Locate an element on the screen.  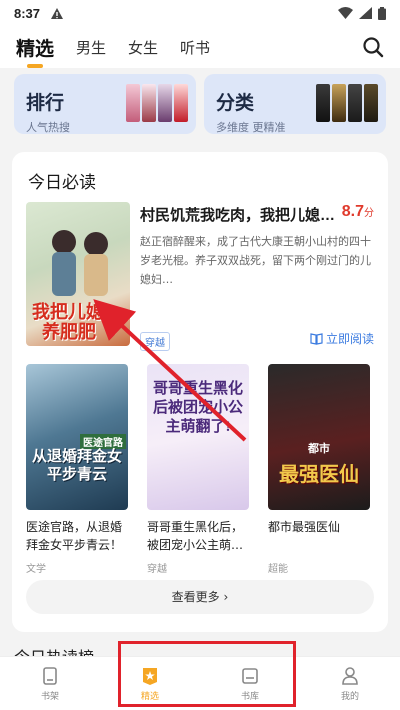
featured-book-score: 8.7分 is located at coordinates (358, 212).